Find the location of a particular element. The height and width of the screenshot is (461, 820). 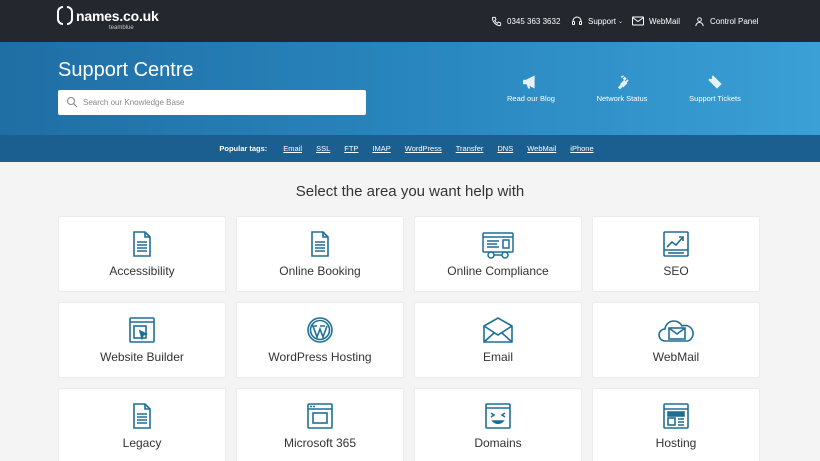

logo-bracket-left is located at coordinates (60, 15).